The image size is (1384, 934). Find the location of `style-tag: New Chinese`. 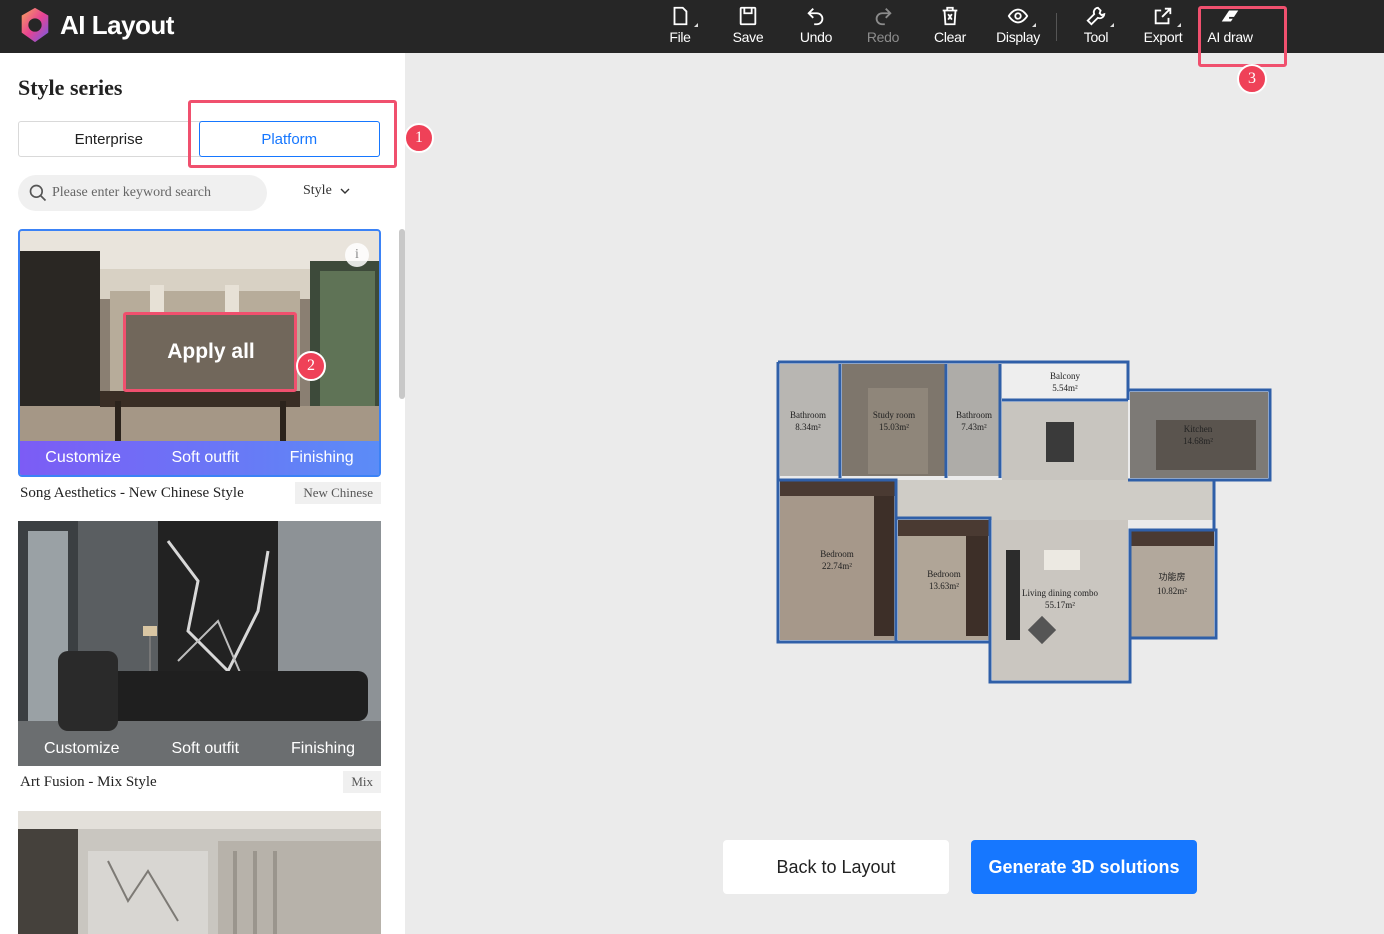

style-tag: New Chinese is located at coordinates (338, 493).